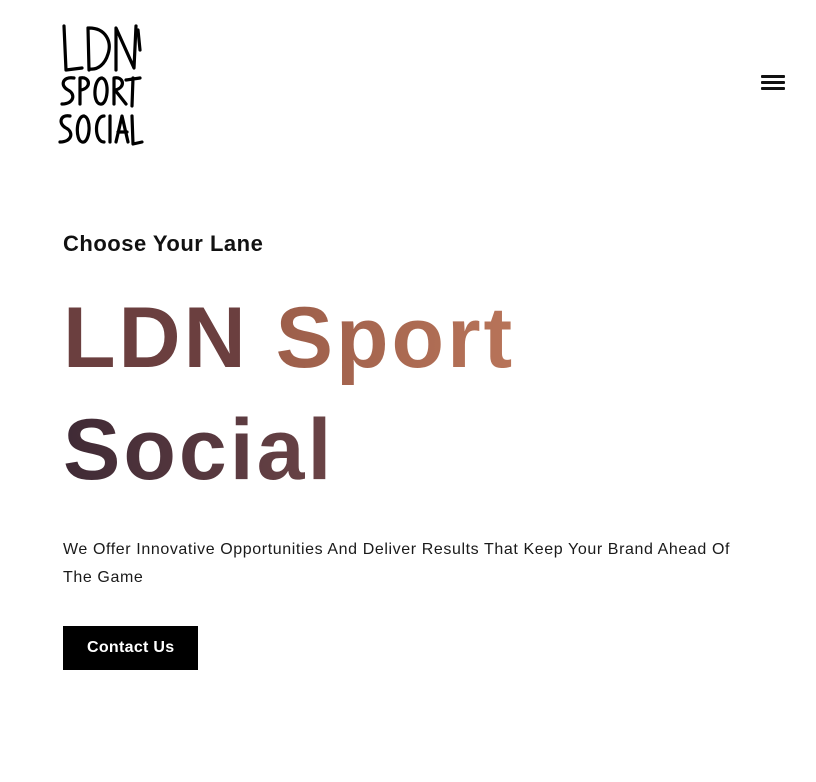  I want to click on headline-word-social: Social, so click(199, 450).